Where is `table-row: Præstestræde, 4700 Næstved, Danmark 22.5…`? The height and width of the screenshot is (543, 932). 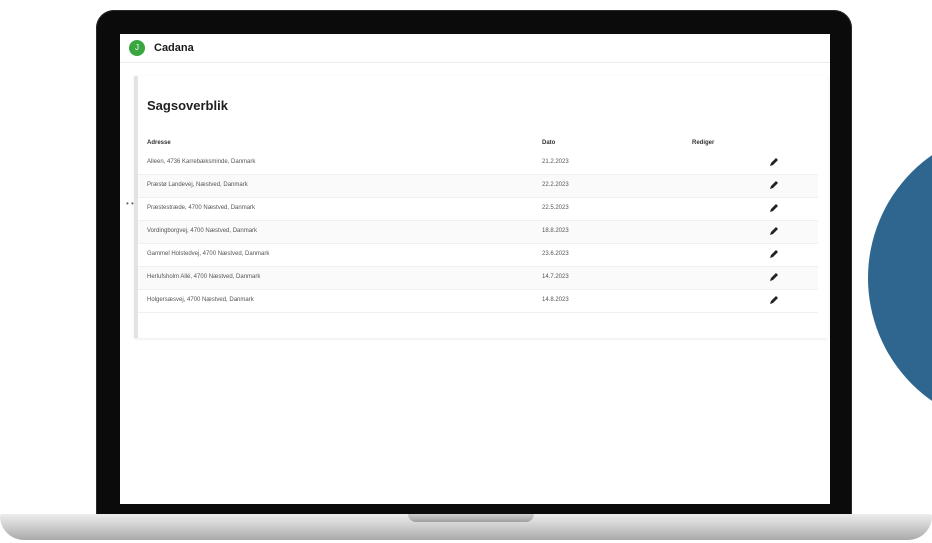 table-row: Præstestræde, 4700 Næstved, Danmark 22.5… is located at coordinates (478, 209).